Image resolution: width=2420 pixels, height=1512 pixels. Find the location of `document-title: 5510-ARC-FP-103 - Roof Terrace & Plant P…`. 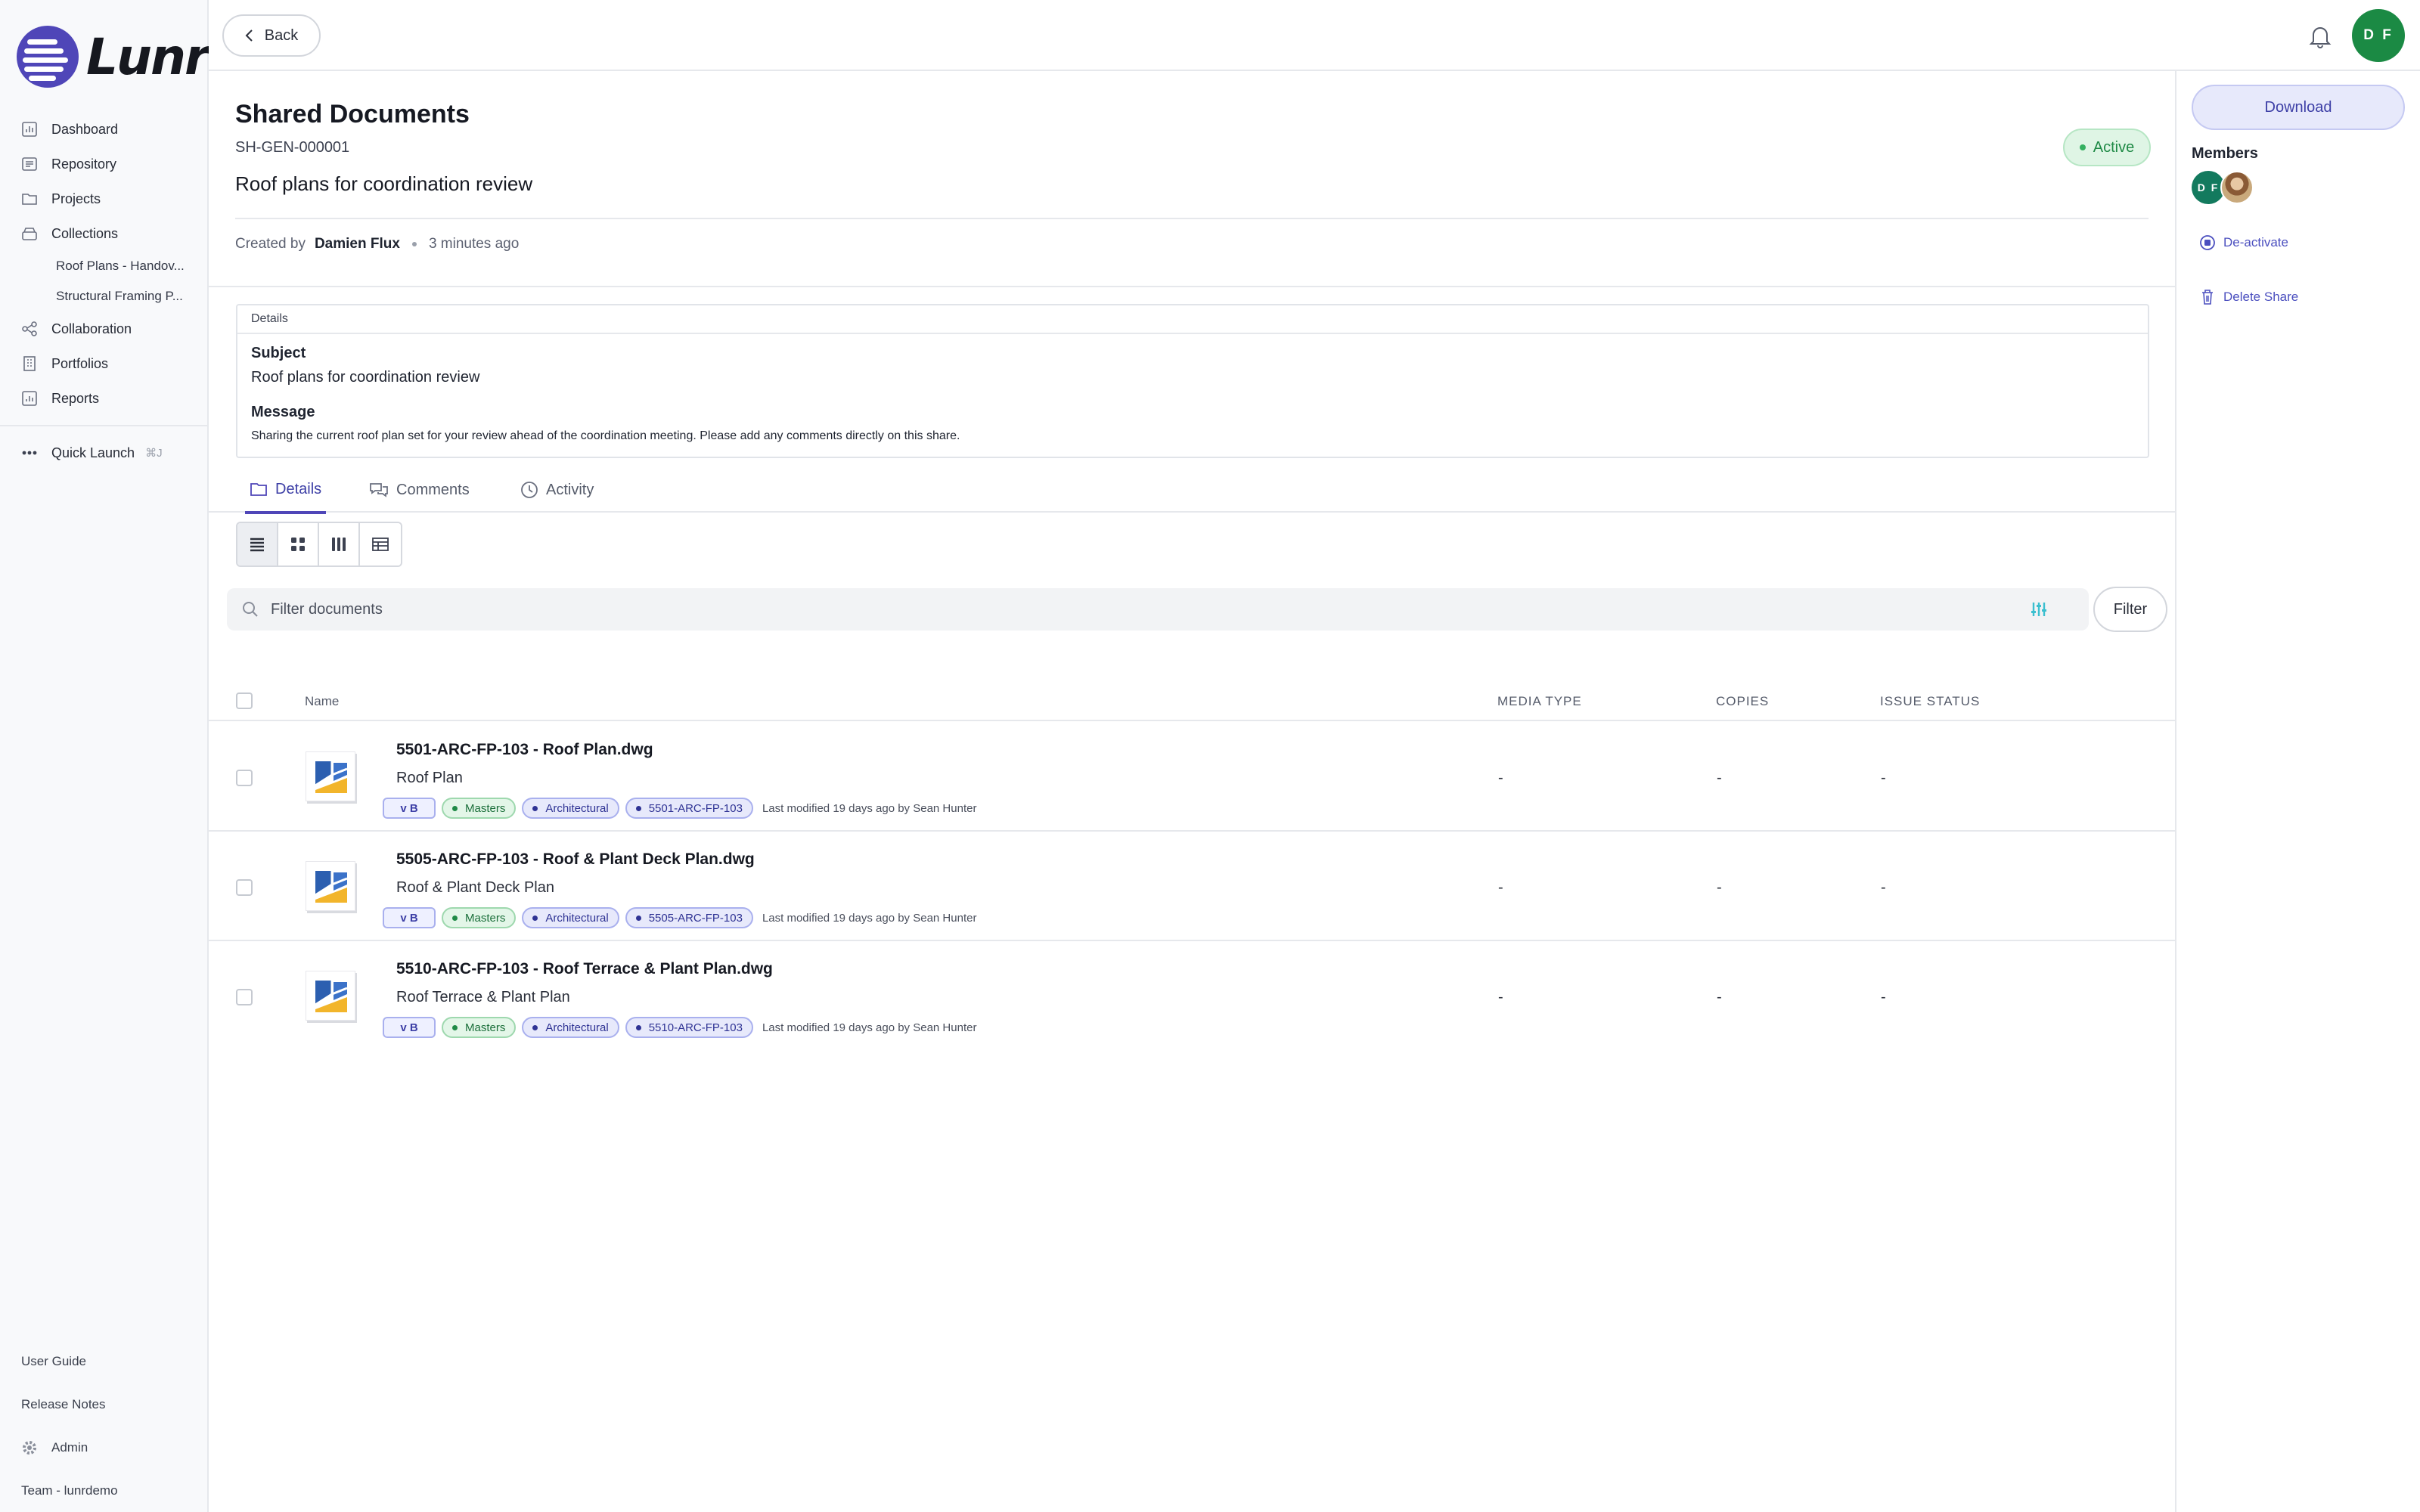

document-title: 5510-ARC-FP-103 - Roof Terrace & Plant P… is located at coordinates (584, 969).